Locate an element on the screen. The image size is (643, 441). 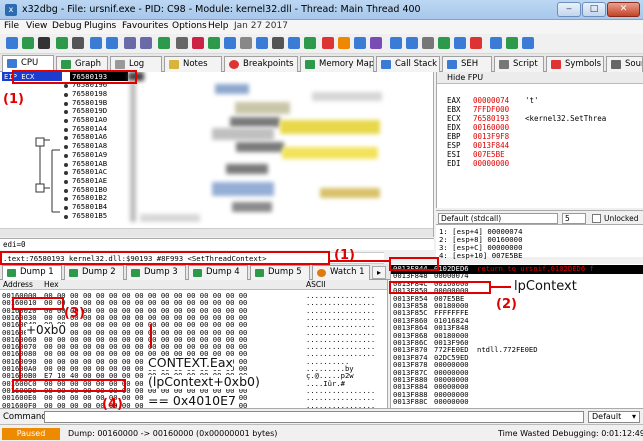
menu-options: Options is located at coordinates (189, 26).